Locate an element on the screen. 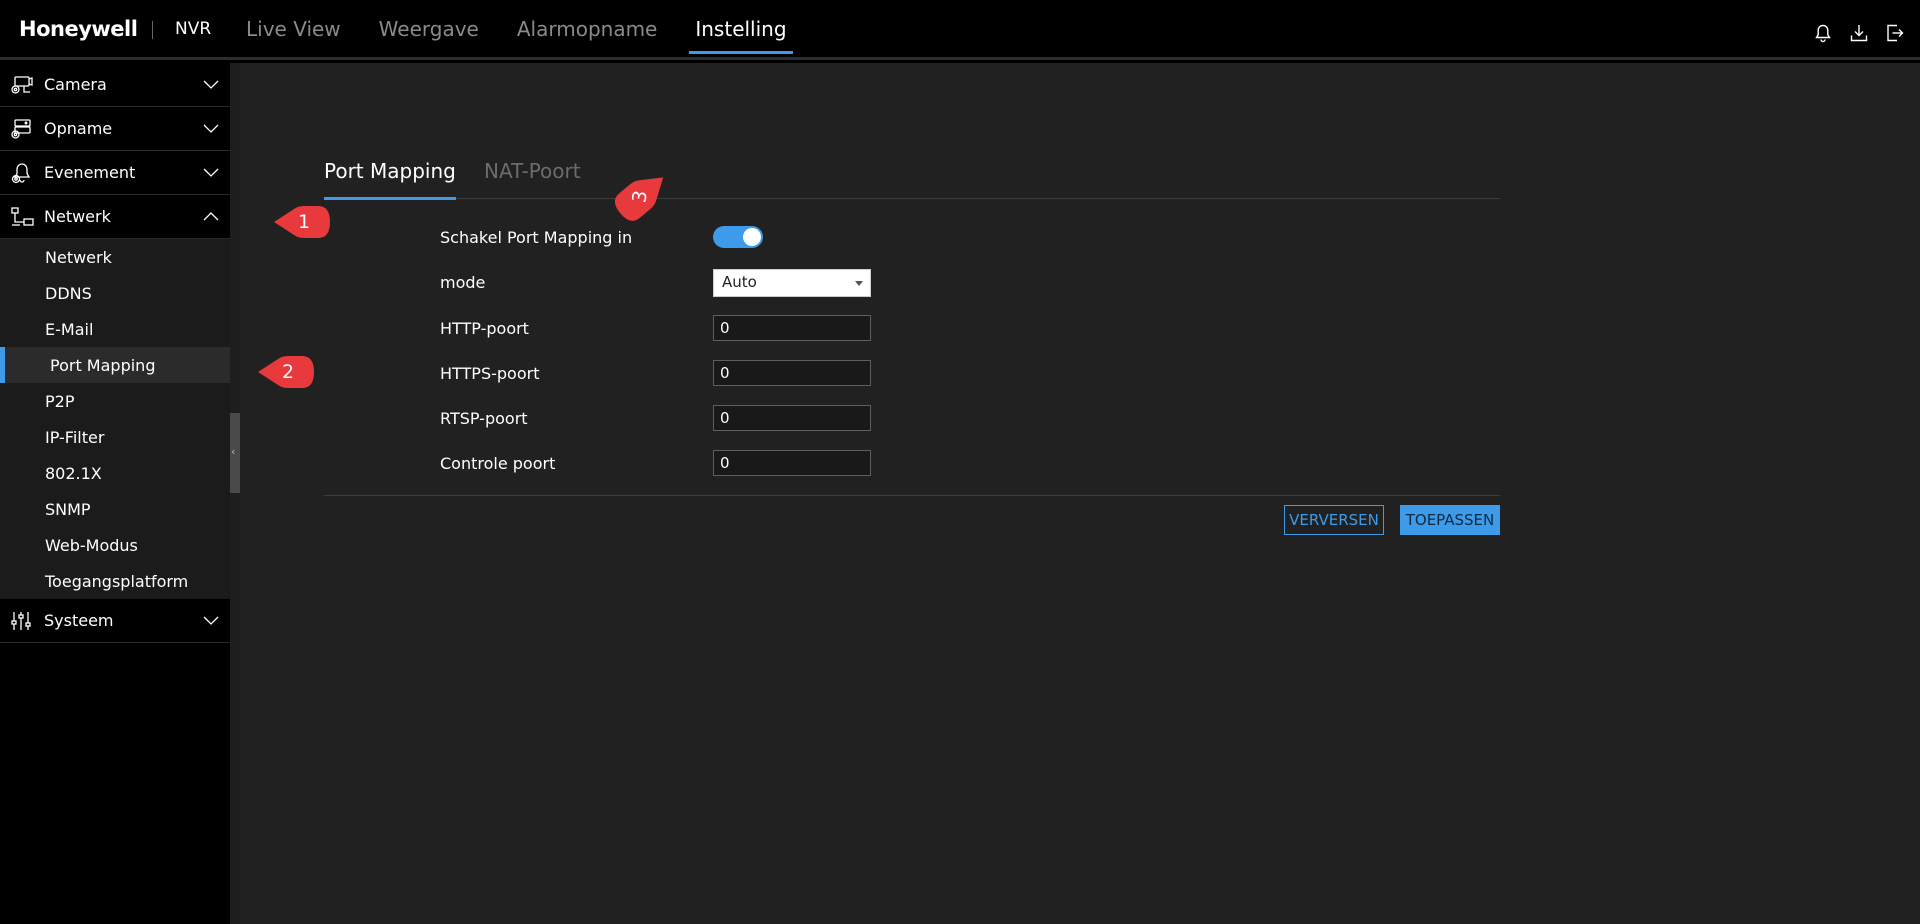 The image size is (1920, 924). form-row-mode: mode Auto is located at coordinates (790, 283).